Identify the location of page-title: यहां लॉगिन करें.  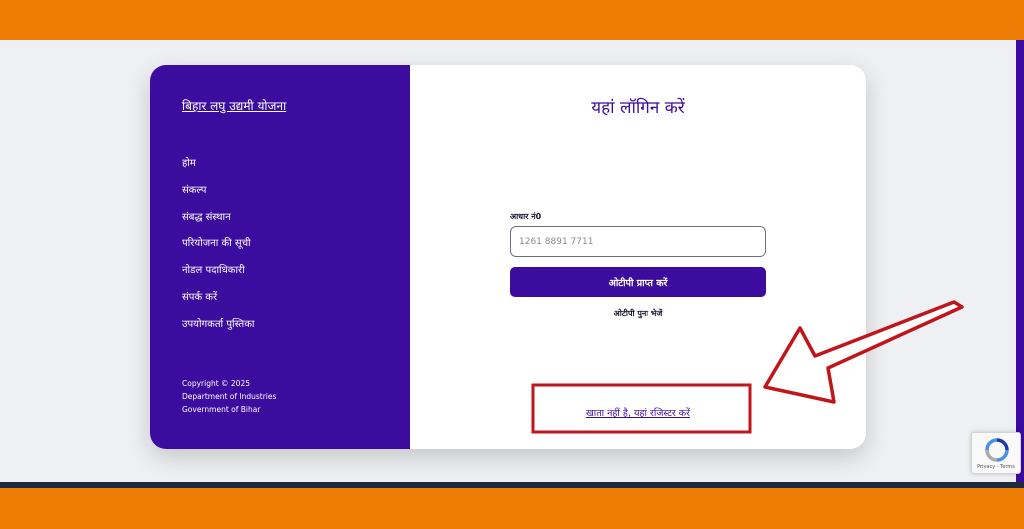
(638, 108).